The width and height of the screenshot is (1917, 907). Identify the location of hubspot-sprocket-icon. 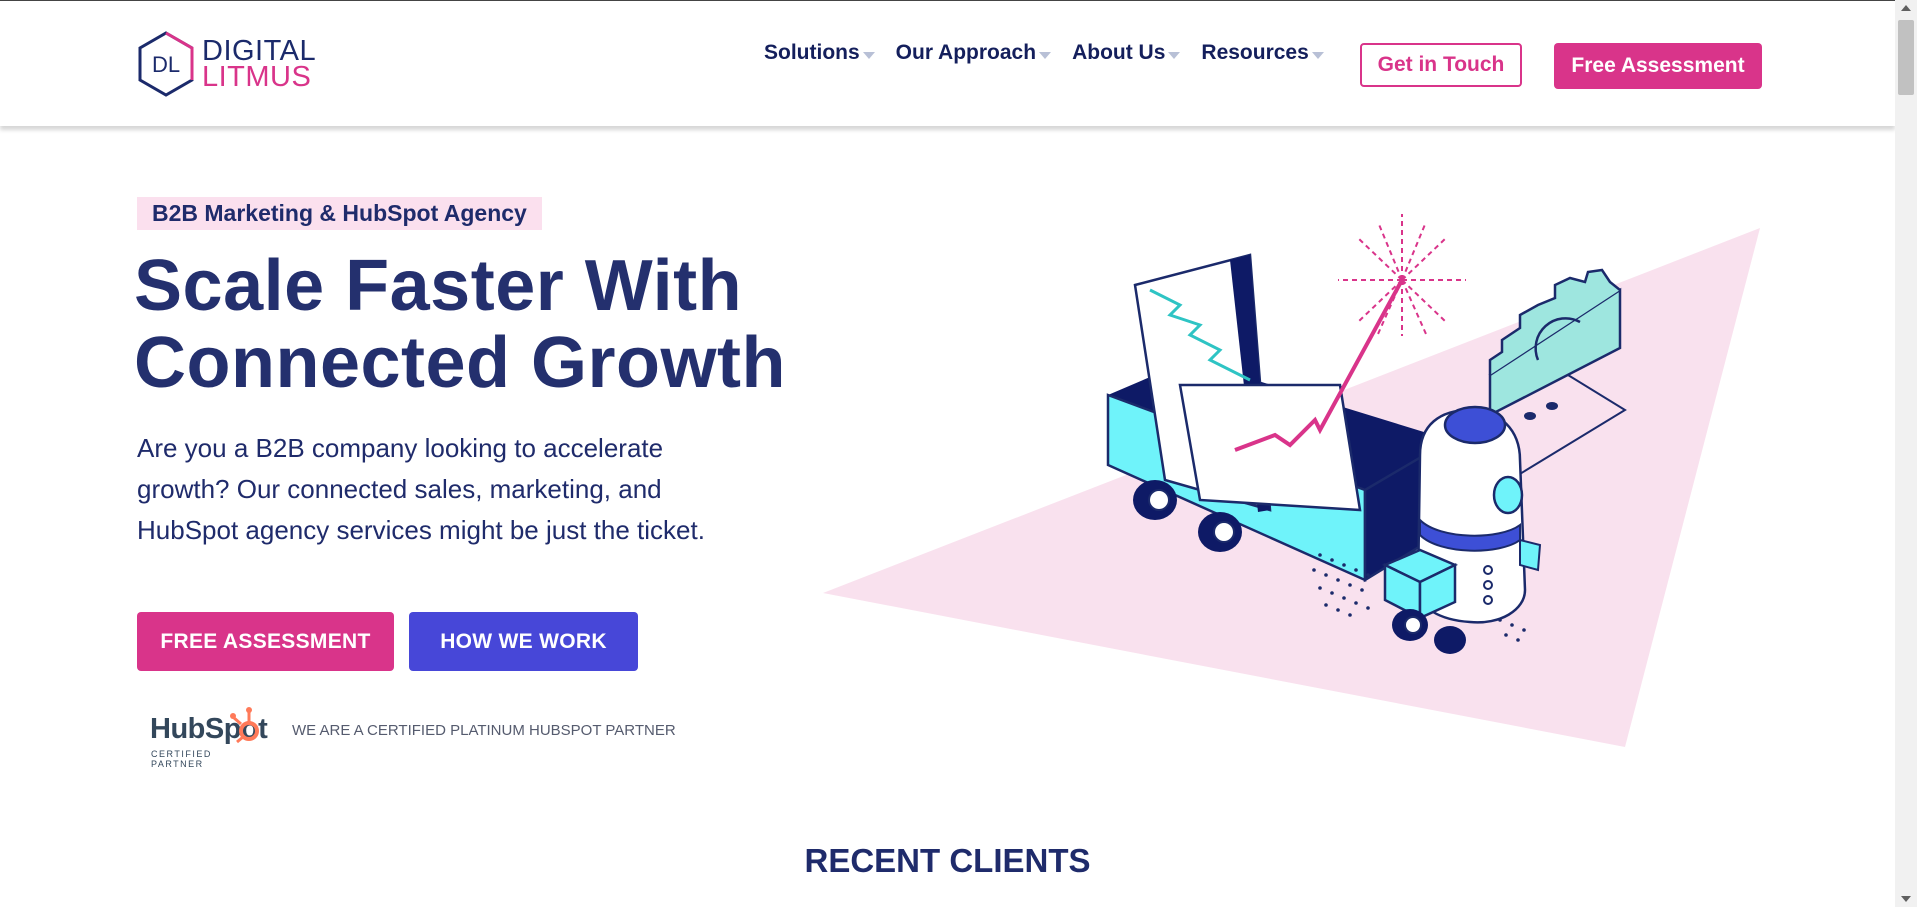
(244, 725).